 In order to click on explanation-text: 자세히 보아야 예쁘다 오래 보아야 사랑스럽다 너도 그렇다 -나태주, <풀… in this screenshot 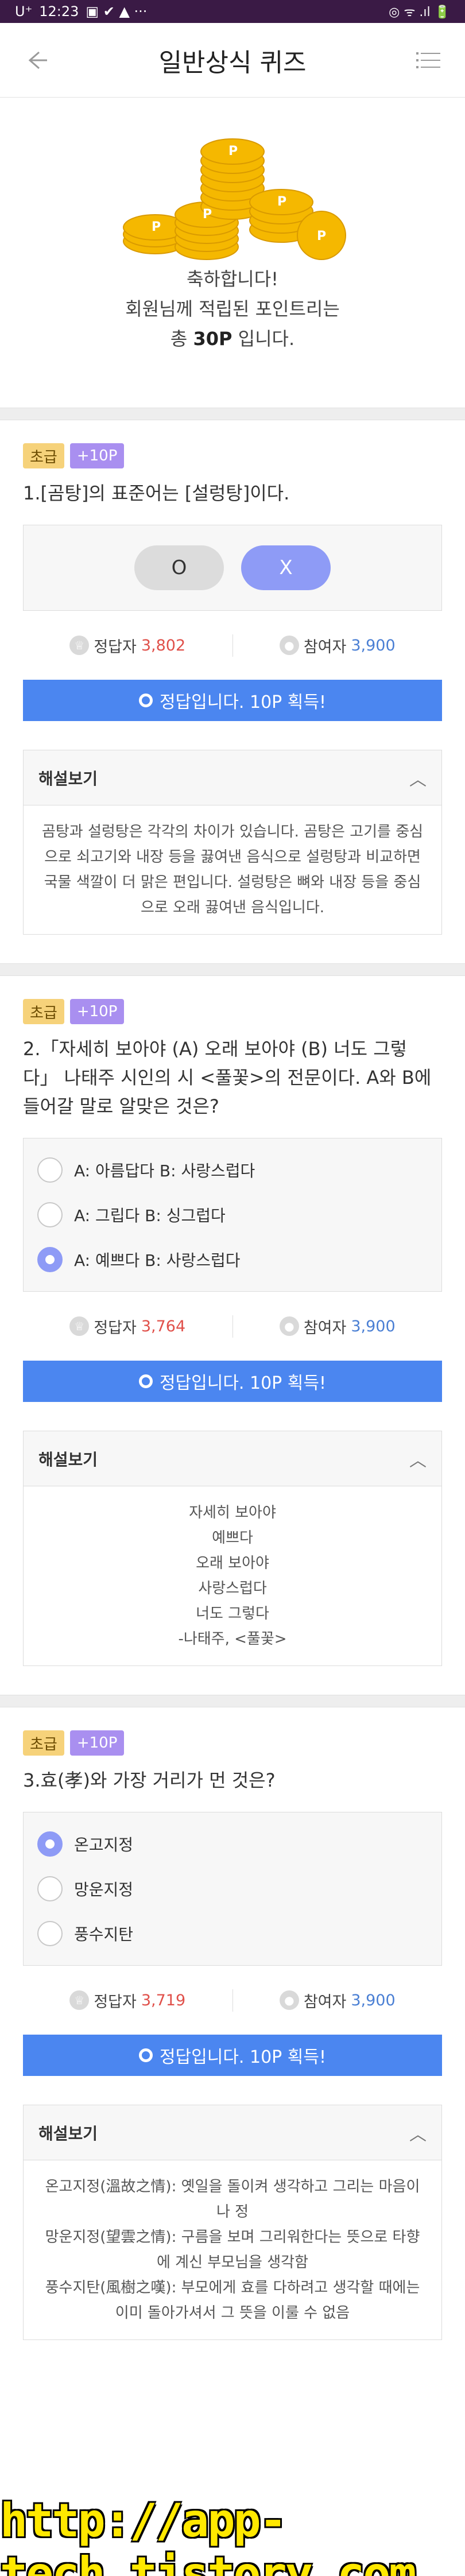, I will do `click(232, 1576)`.